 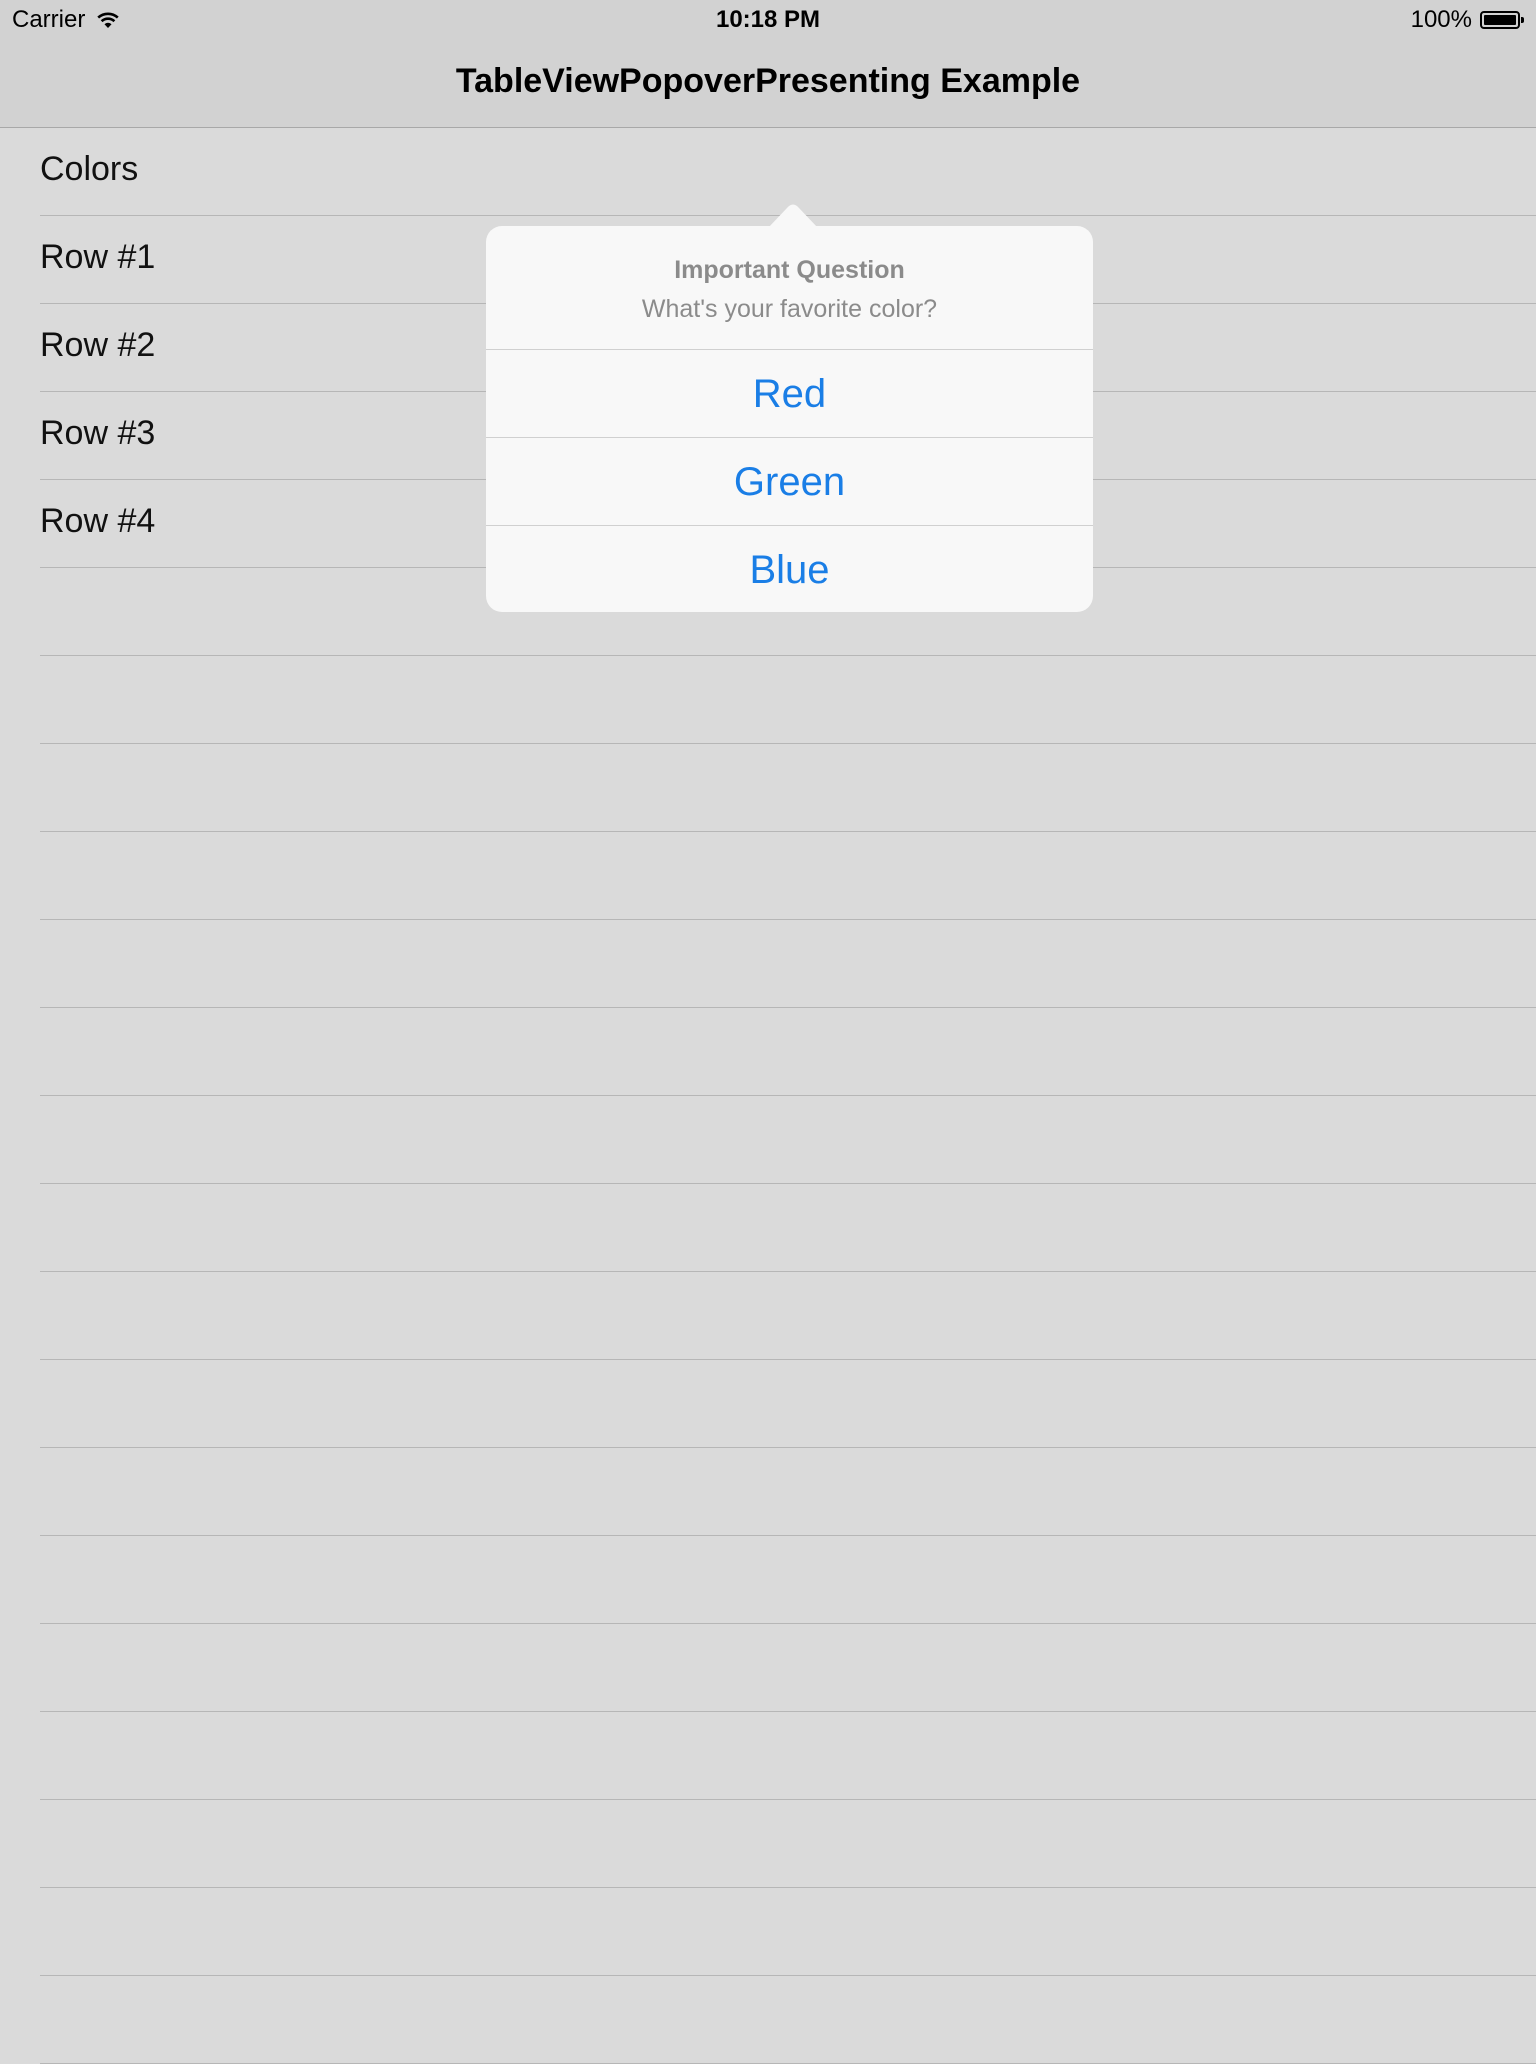 I want to click on row-label: Colors, so click(x=89, y=169).